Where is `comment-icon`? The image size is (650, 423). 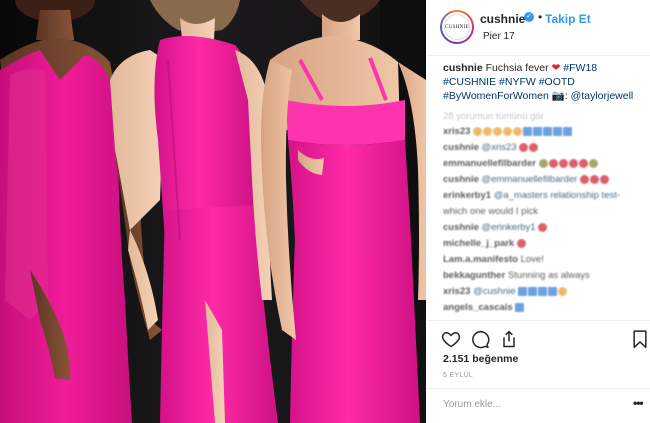 comment-icon is located at coordinates (480, 339).